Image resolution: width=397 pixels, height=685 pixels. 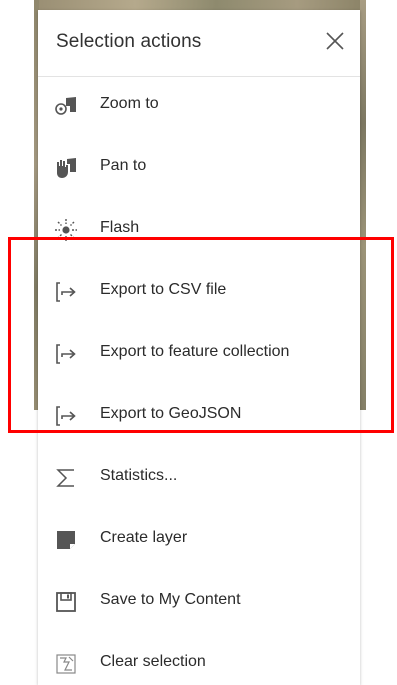 What do you see at coordinates (129, 41) in the screenshot?
I see `panel-title: Selection actions` at bounding box center [129, 41].